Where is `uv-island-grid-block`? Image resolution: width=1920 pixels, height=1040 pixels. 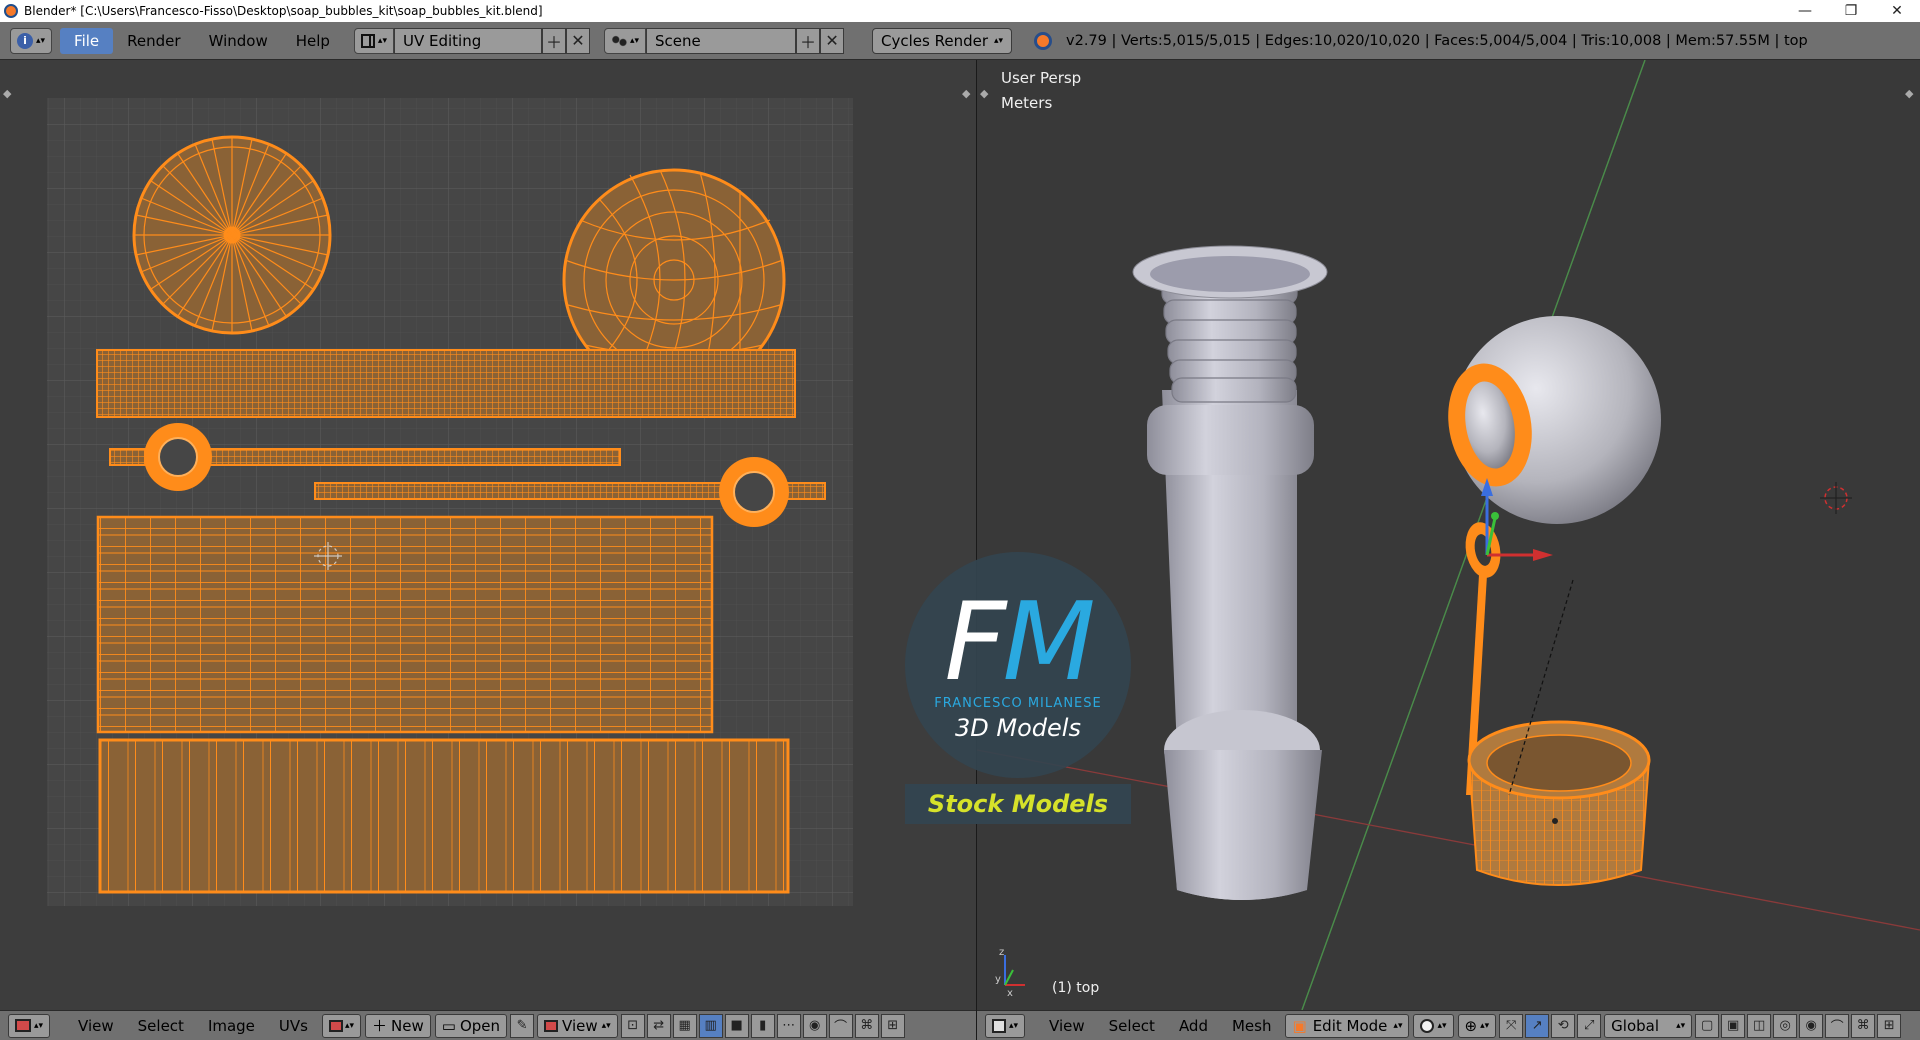 uv-island-grid-block is located at coordinates (405, 624).